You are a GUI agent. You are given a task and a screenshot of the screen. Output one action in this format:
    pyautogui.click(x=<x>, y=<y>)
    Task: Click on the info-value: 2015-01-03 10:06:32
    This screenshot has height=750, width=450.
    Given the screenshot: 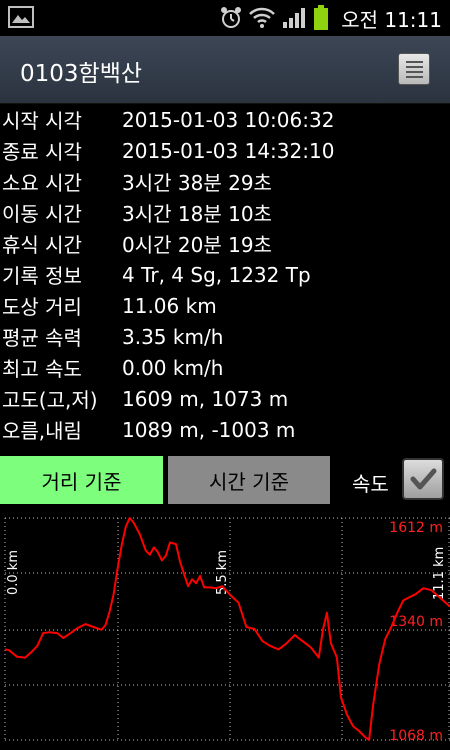 What is the action you would take?
    pyautogui.click(x=228, y=119)
    